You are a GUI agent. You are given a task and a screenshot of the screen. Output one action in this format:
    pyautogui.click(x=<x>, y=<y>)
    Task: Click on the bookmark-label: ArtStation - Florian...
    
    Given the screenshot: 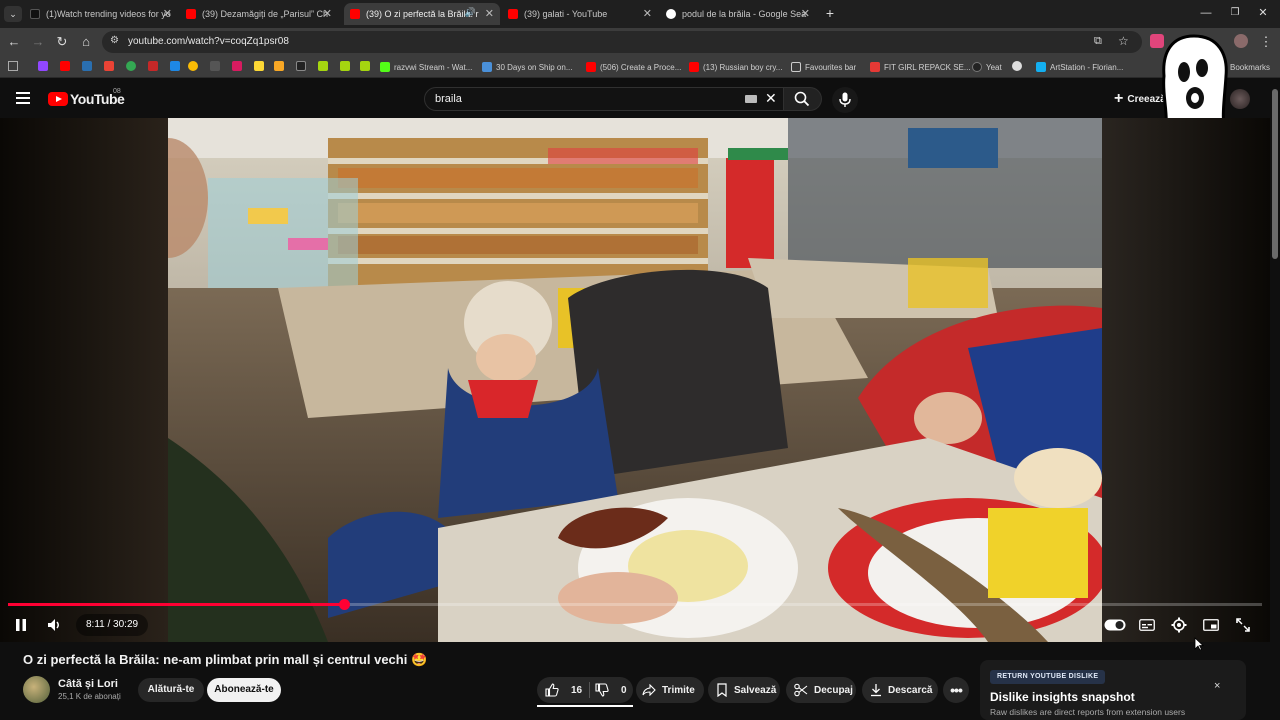 What is the action you would take?
    pyautogui.click(x=1087, y=67)
    